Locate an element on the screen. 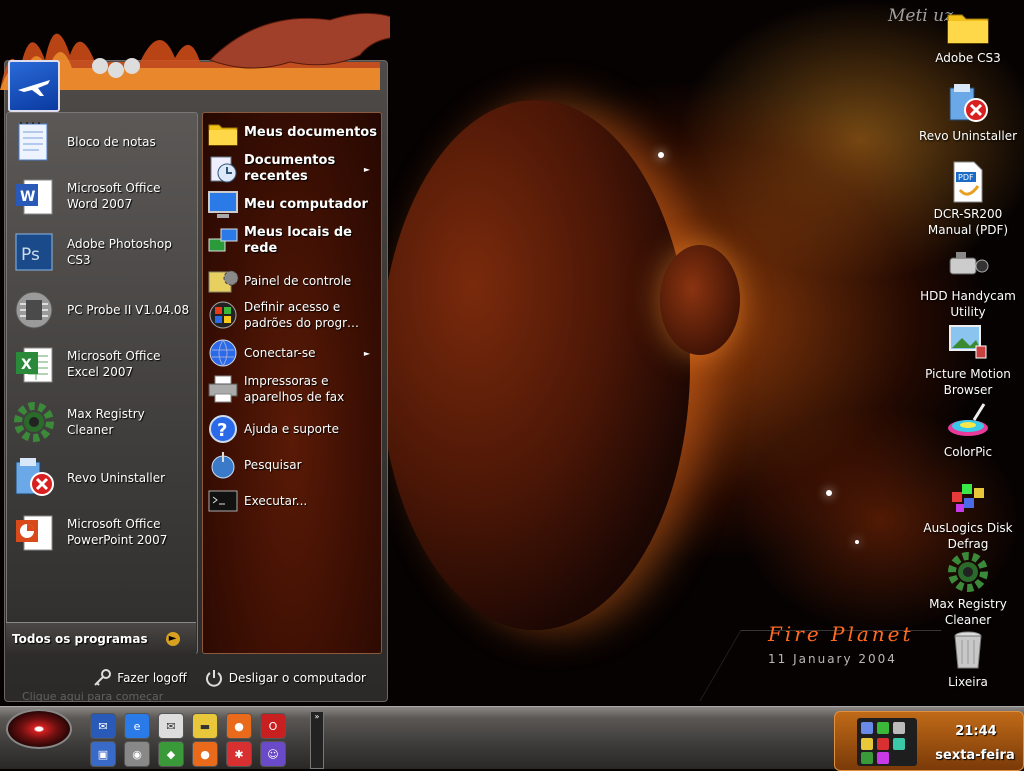 The height and width of the screenshot is (771, 1024). wallpaper-date: 11 January 2004 is located at coordinates (832, 659).